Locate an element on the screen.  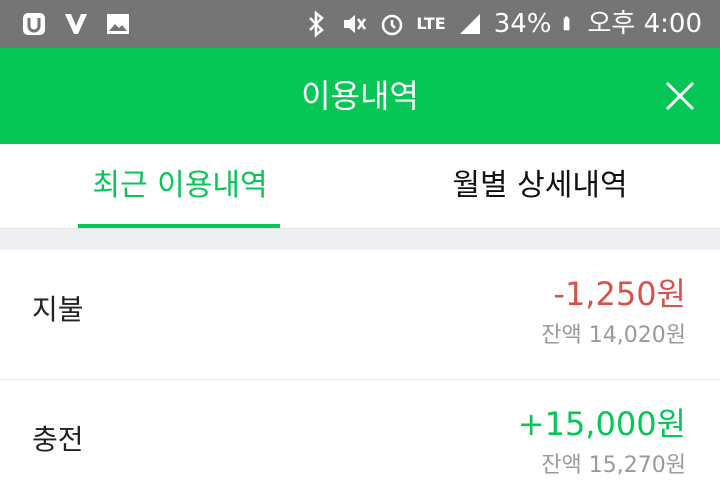
page-title: 이용내역 is located at coordinates (360, 96).